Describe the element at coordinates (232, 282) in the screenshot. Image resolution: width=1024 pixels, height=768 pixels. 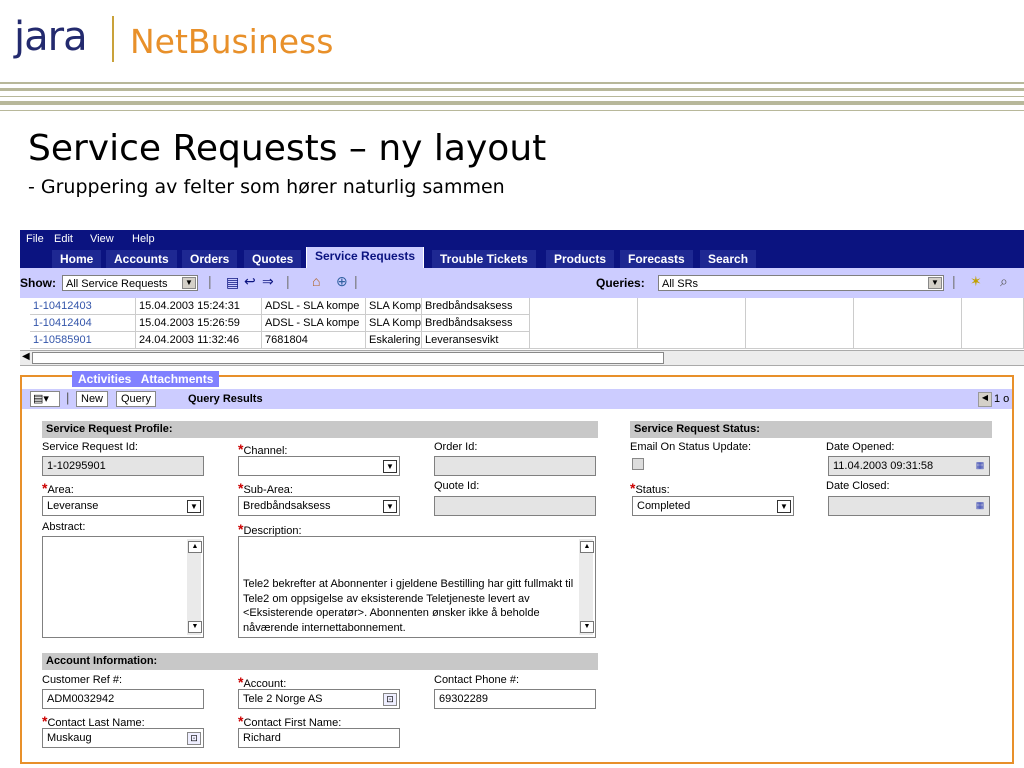
I see `list-menu-icon: ▤` at that location.